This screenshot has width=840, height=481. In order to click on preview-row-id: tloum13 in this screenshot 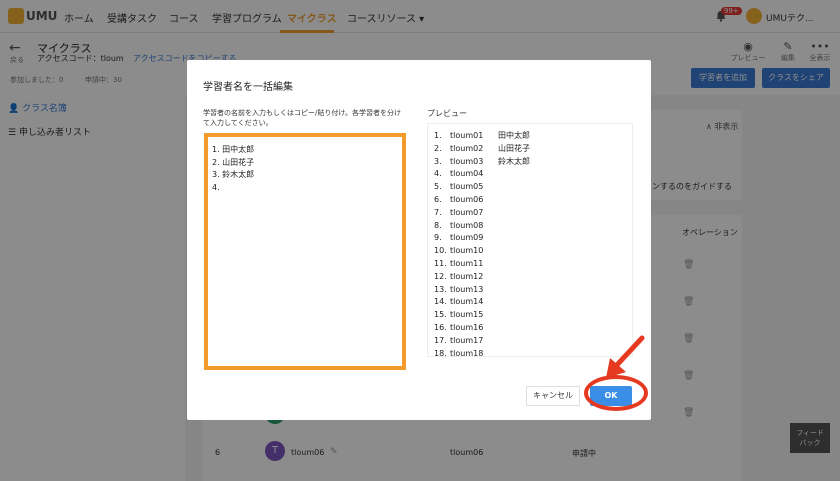, I will do `click(467, 289)`.